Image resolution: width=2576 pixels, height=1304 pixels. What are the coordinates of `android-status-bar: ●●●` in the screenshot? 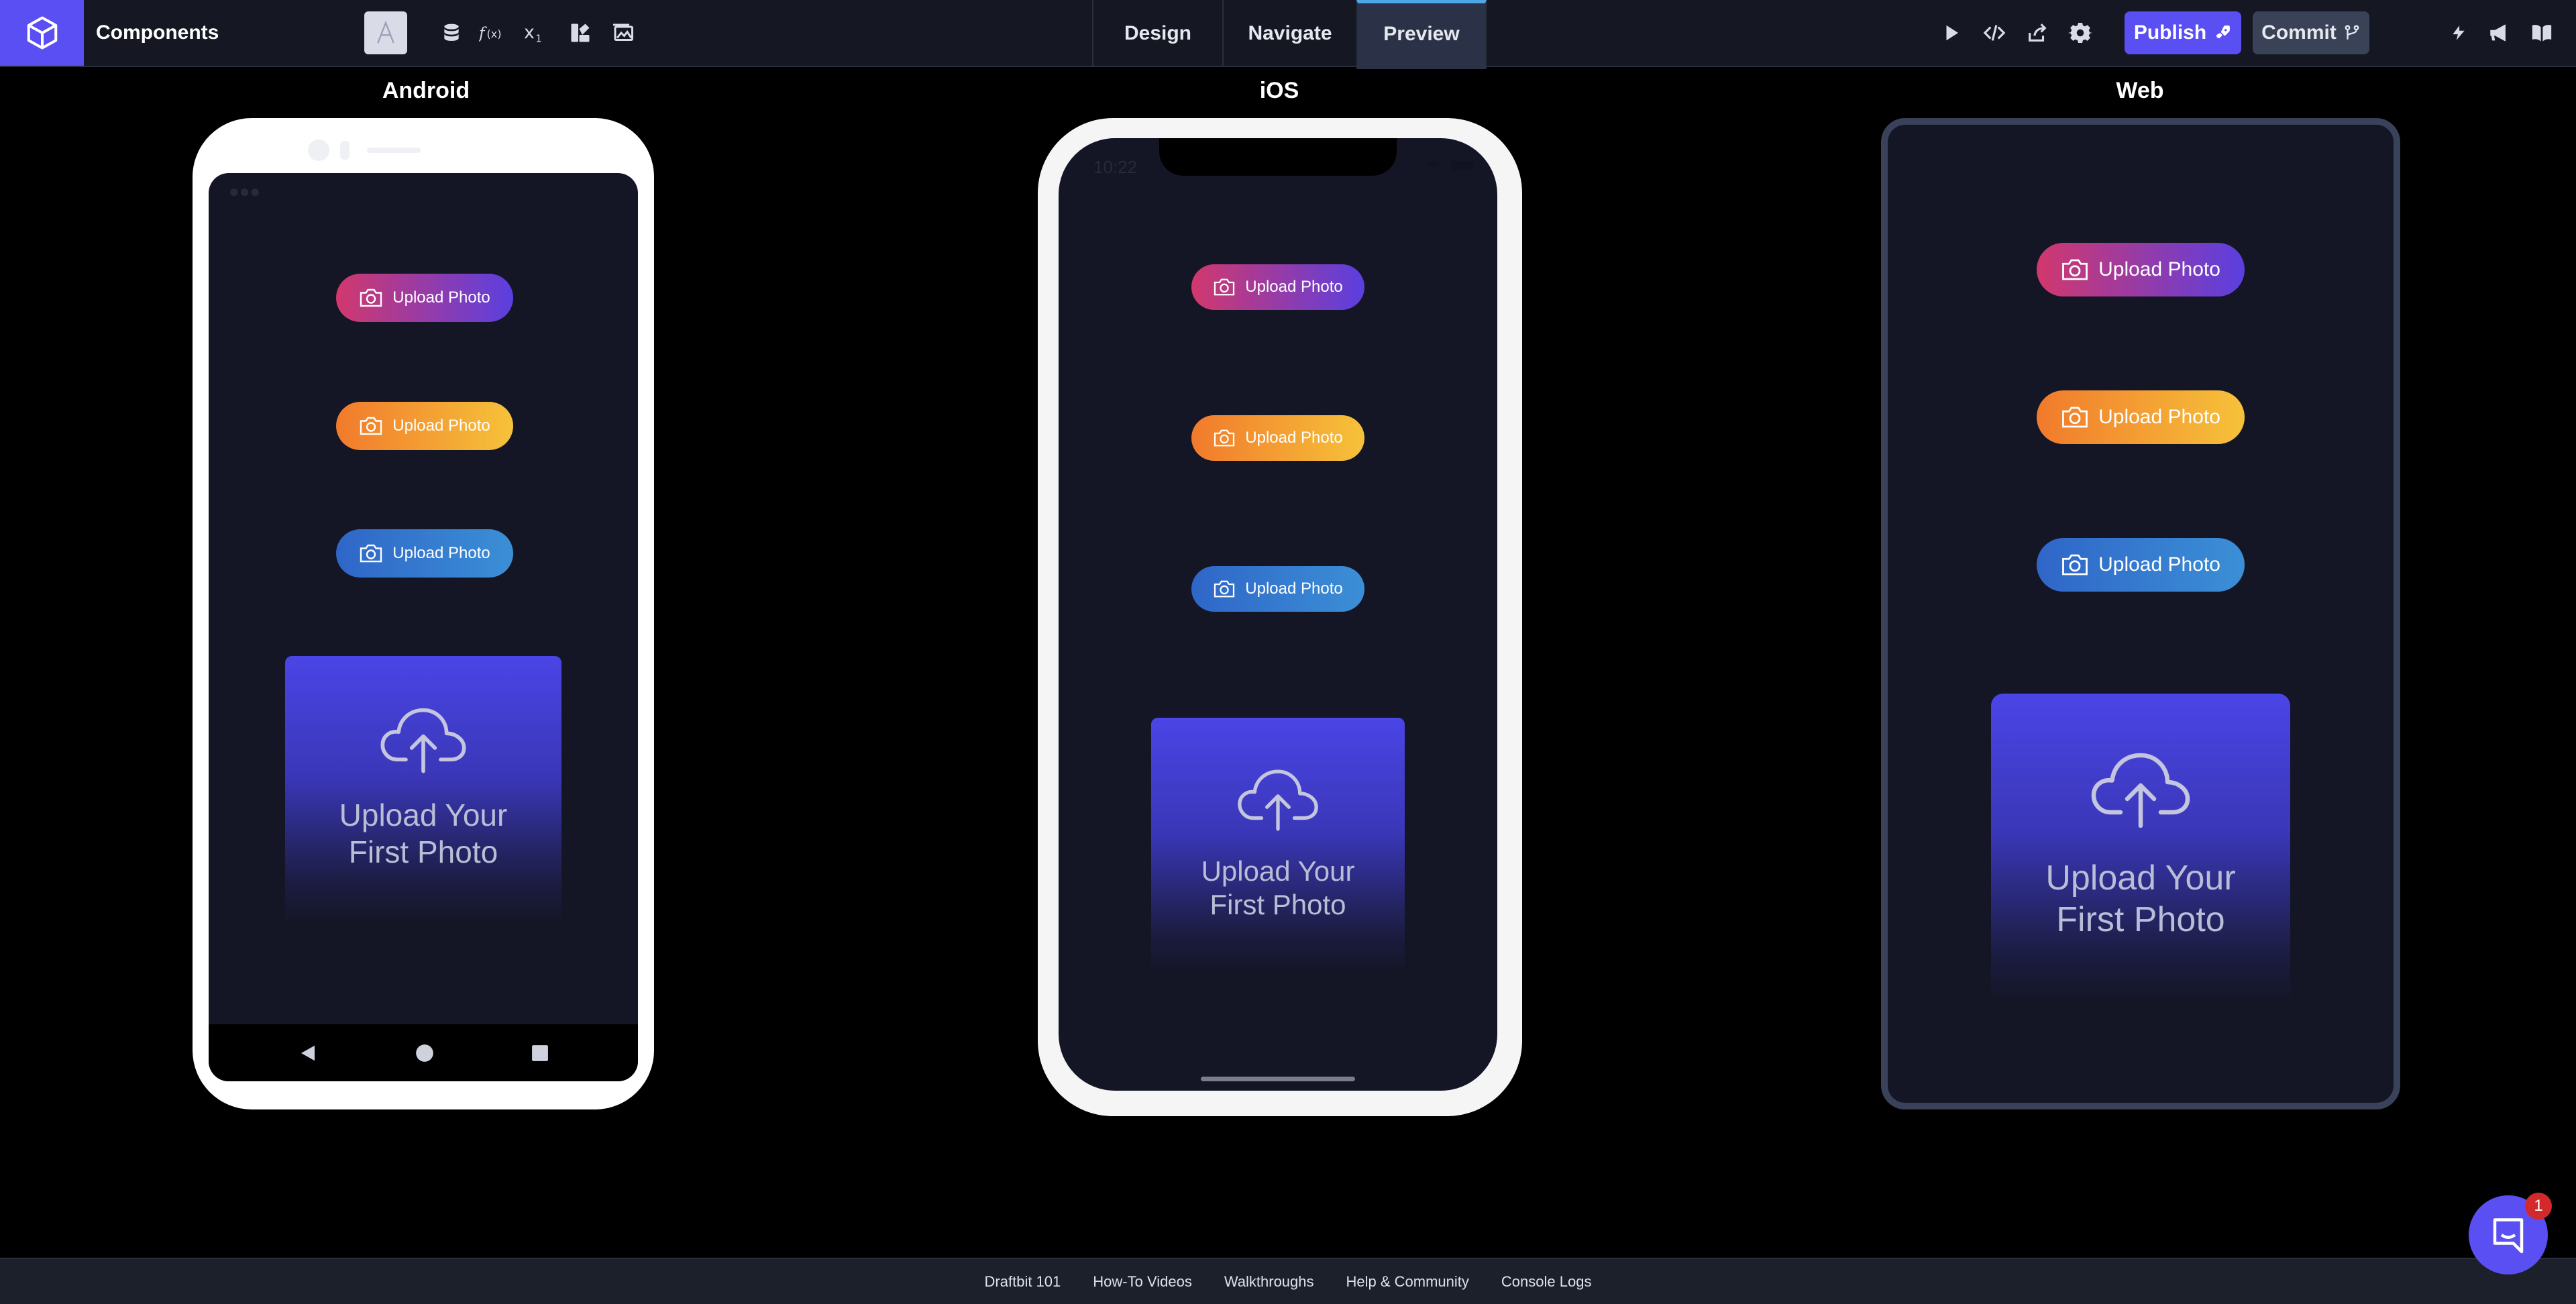 It's located at (245, 191).